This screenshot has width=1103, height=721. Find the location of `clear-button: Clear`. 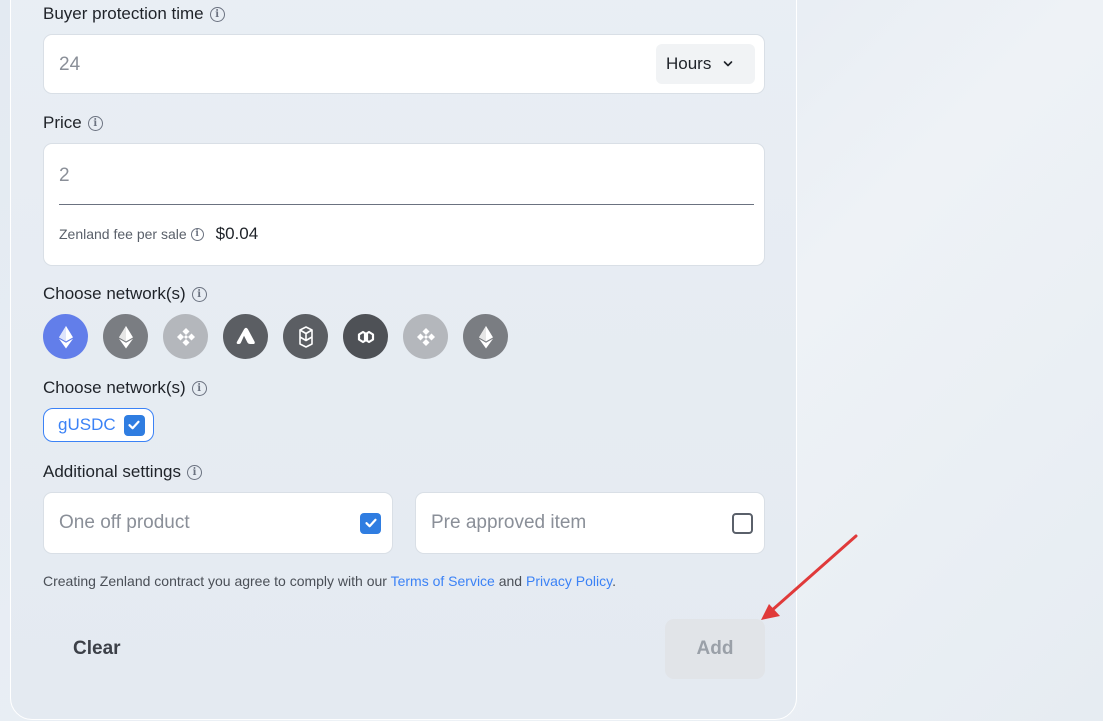

clear-button: Clear is located at coordinates (97, 649).